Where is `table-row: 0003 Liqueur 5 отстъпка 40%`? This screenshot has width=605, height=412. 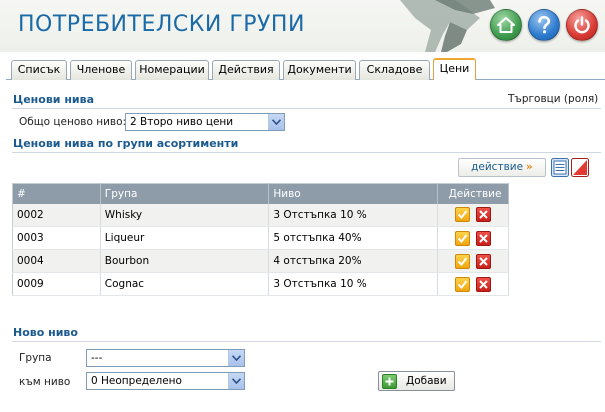 table-row: 0003 Liqueur 5 отстъпка 40% is located at coordinates (260, 238).